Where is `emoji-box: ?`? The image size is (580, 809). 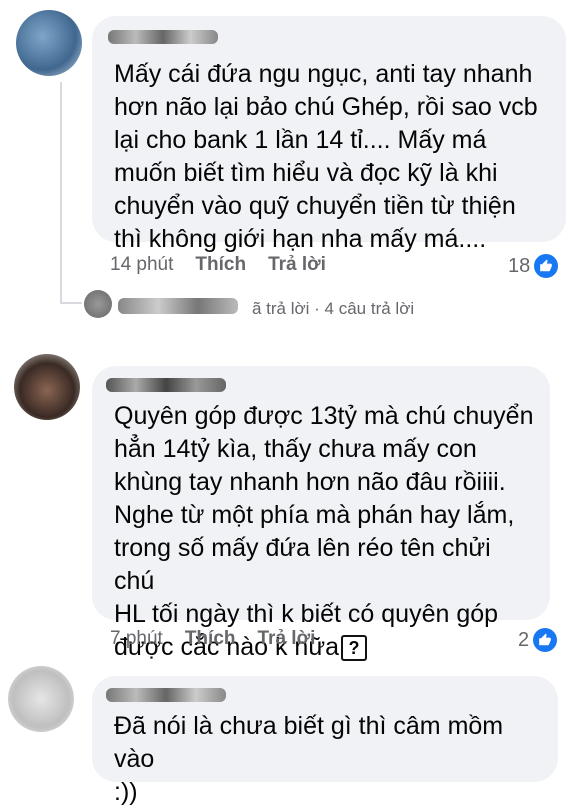
emoji-box: ? is located at coordinates (353, 648).